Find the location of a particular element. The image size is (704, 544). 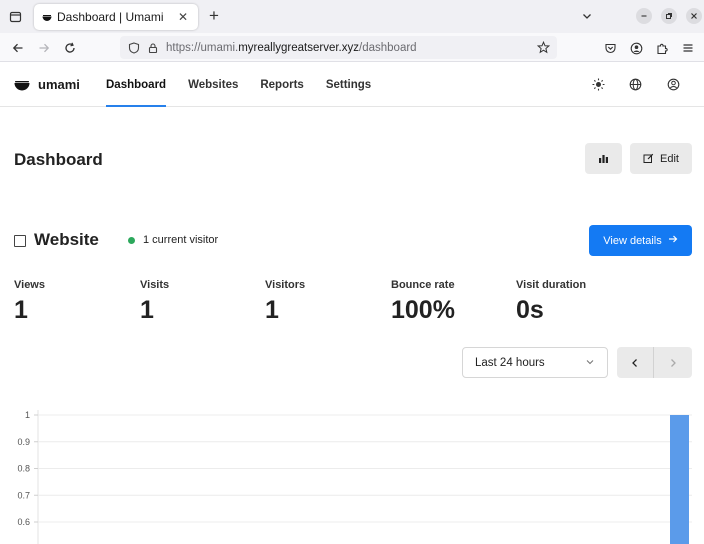

tab-list-icon is located at coordinates (15, 17).